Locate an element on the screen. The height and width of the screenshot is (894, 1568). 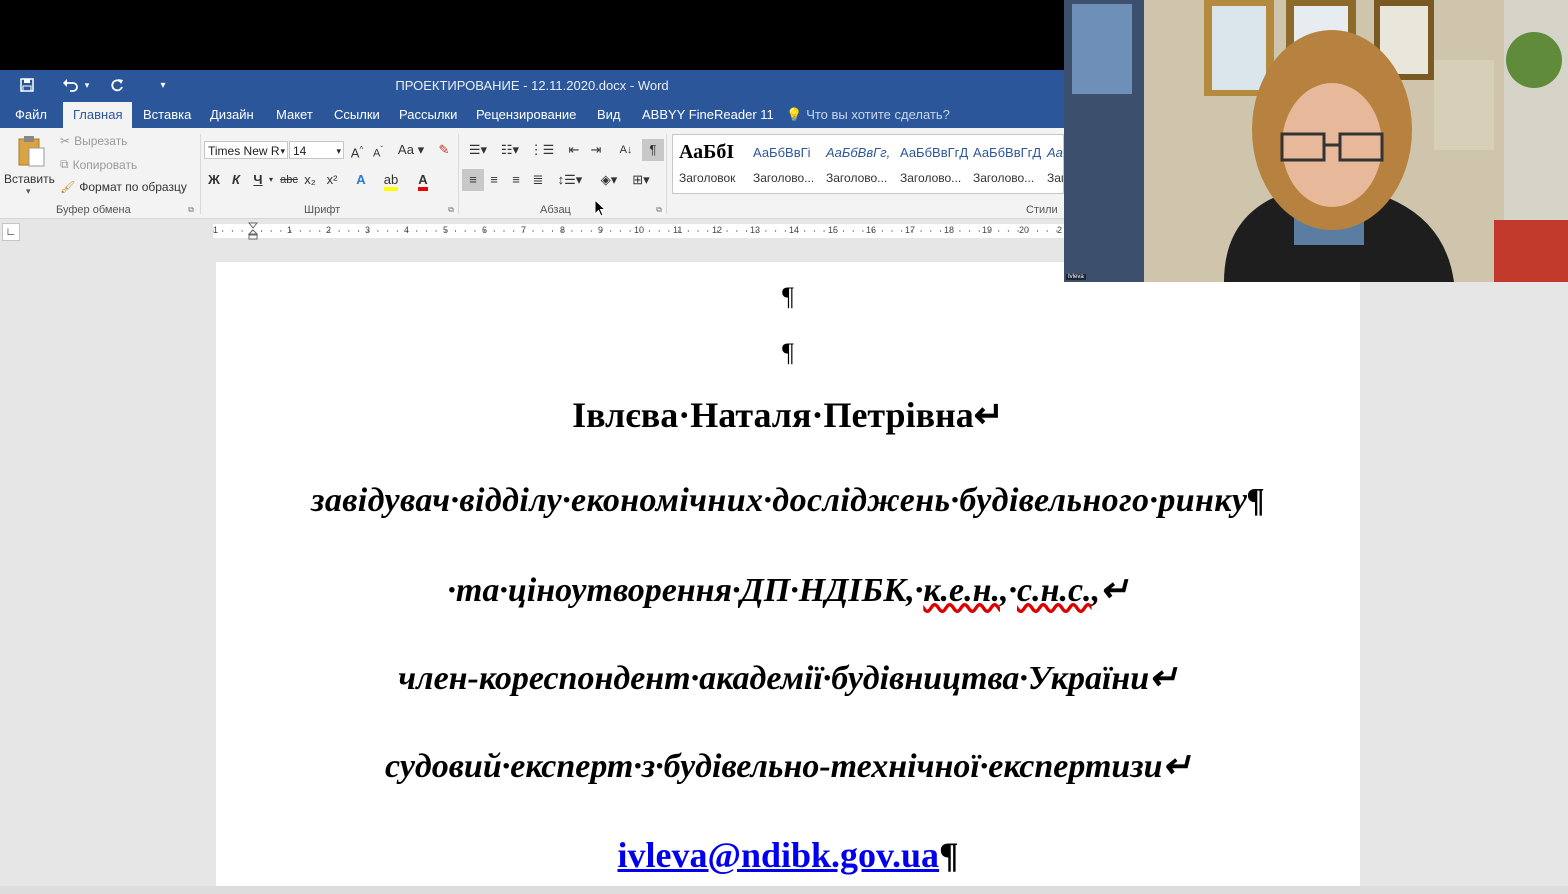
tab-insert: Вставка is located at coordinates (167, 115).